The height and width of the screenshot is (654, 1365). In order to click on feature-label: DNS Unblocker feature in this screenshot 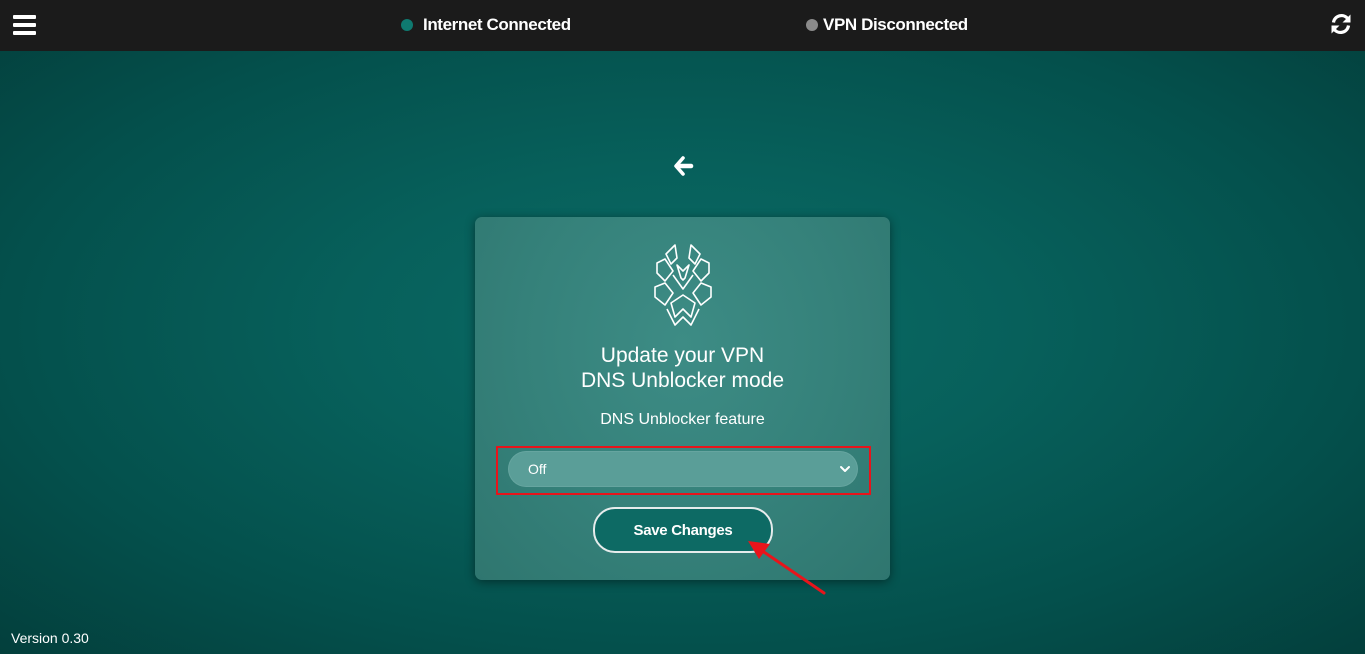, I will do `click(682, 419)`.